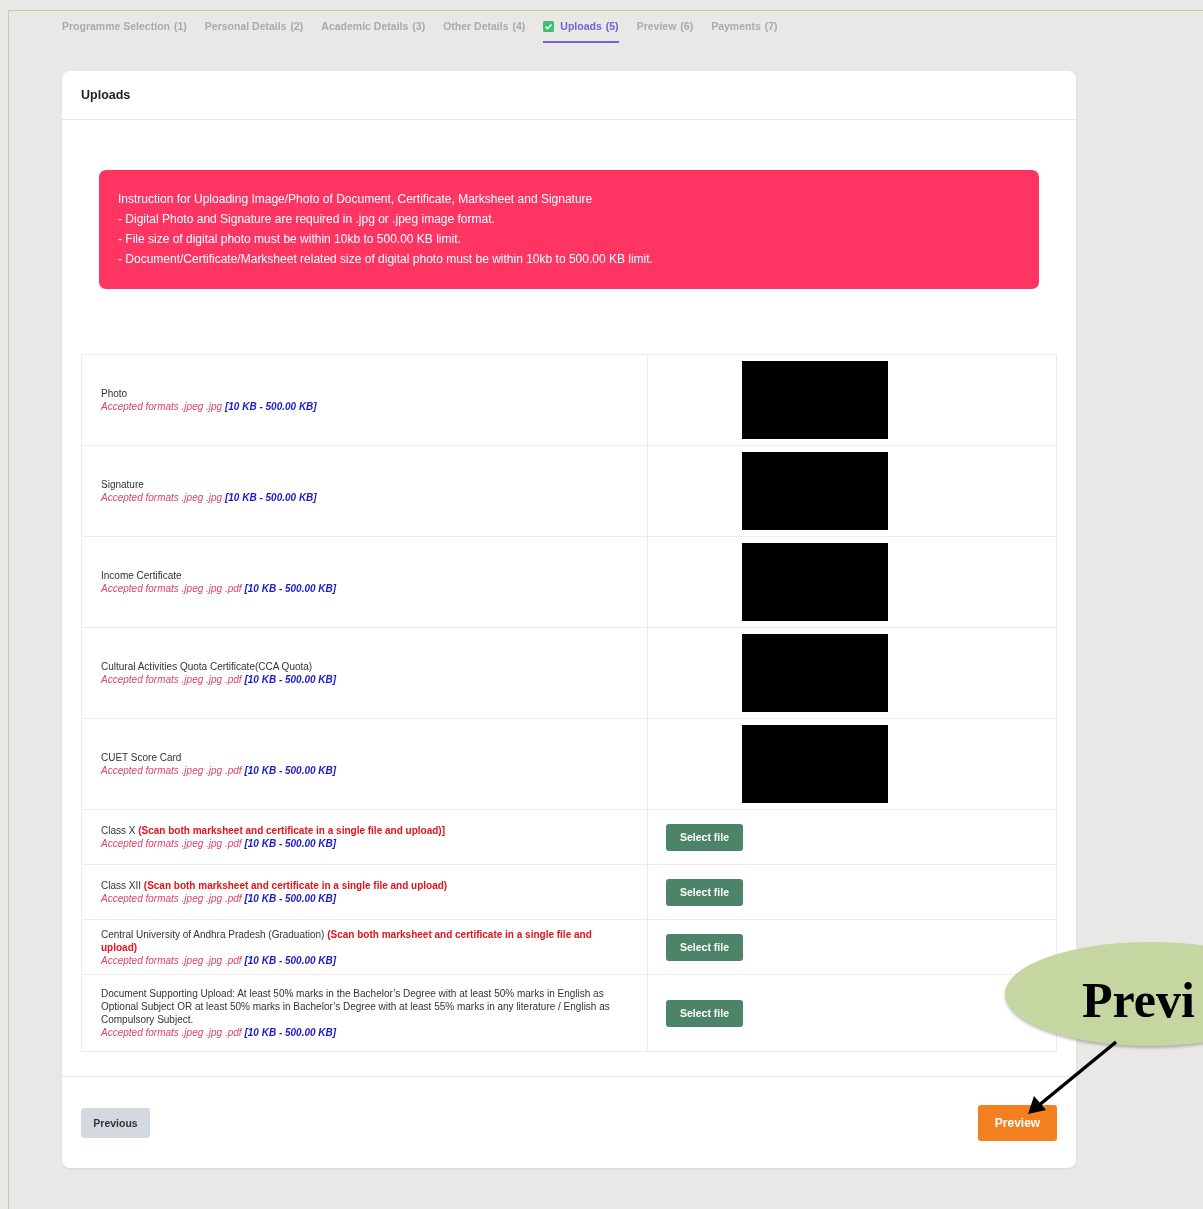  I want to click on upload-label: Class X (Scan both marksheet and certificate in a single file and upload)], so click(273, 830).